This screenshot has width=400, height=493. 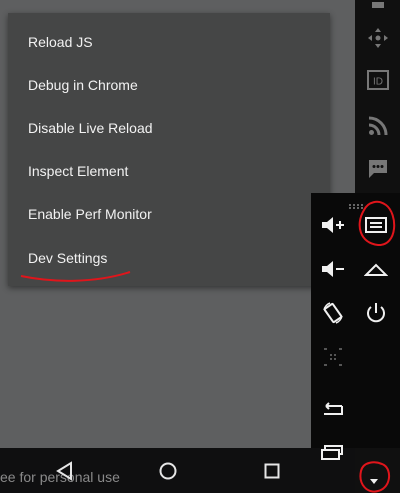 What do you see at coordinates (377, 168) in the screenshot?
I see `chat-icon` at bounding box center [377, 168].